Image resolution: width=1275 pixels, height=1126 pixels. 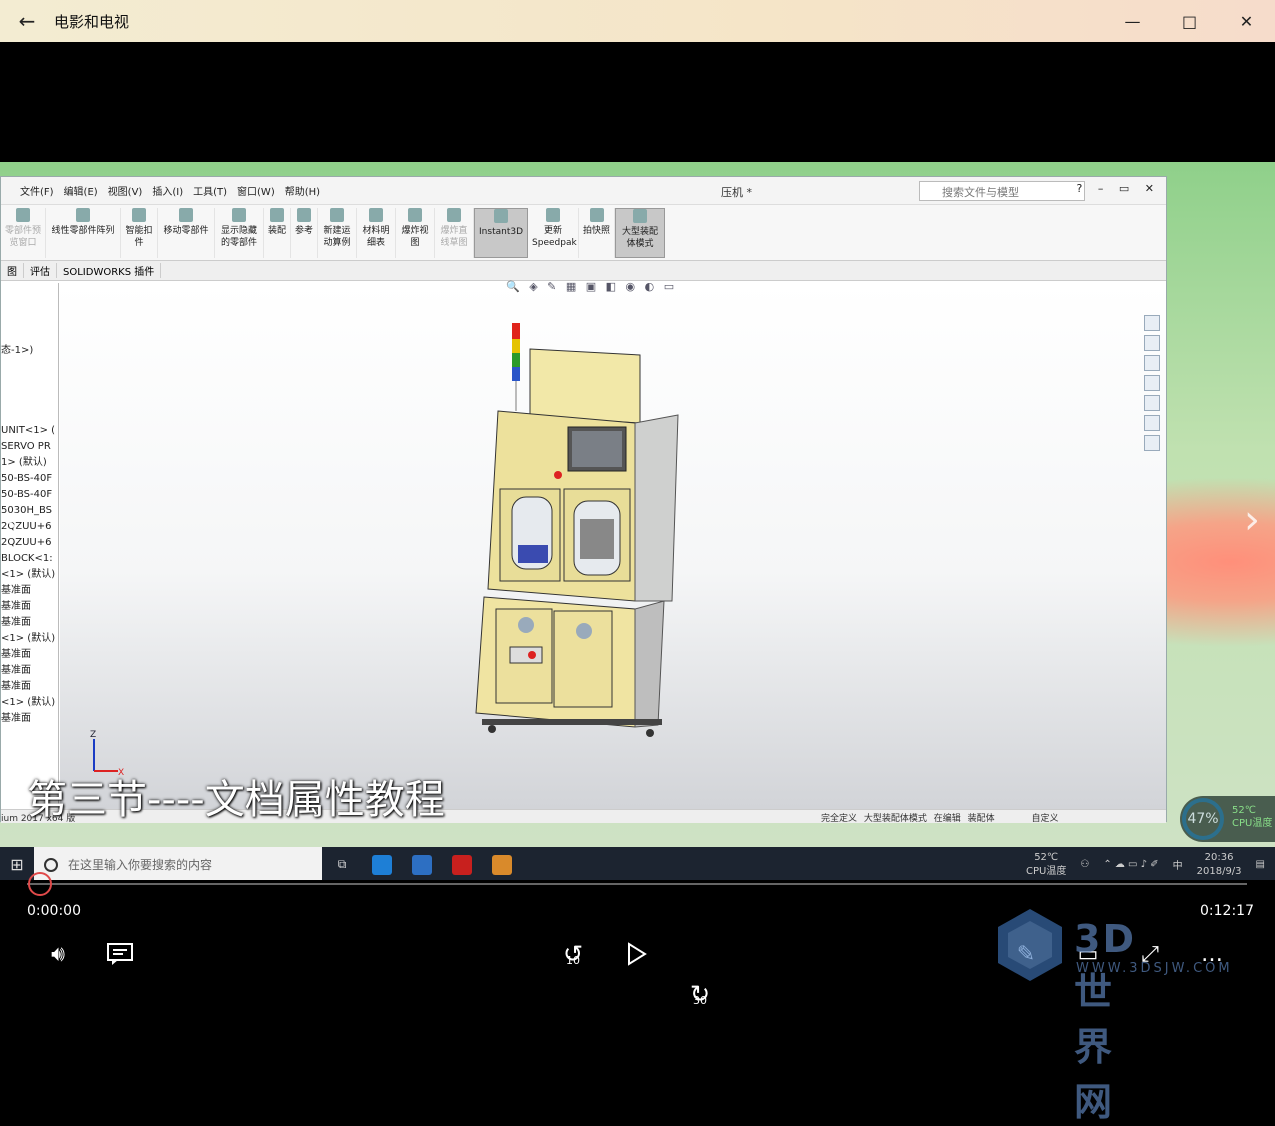 I want to click on search-input: 搜索文件与模型, so click(x=1002, y=191).